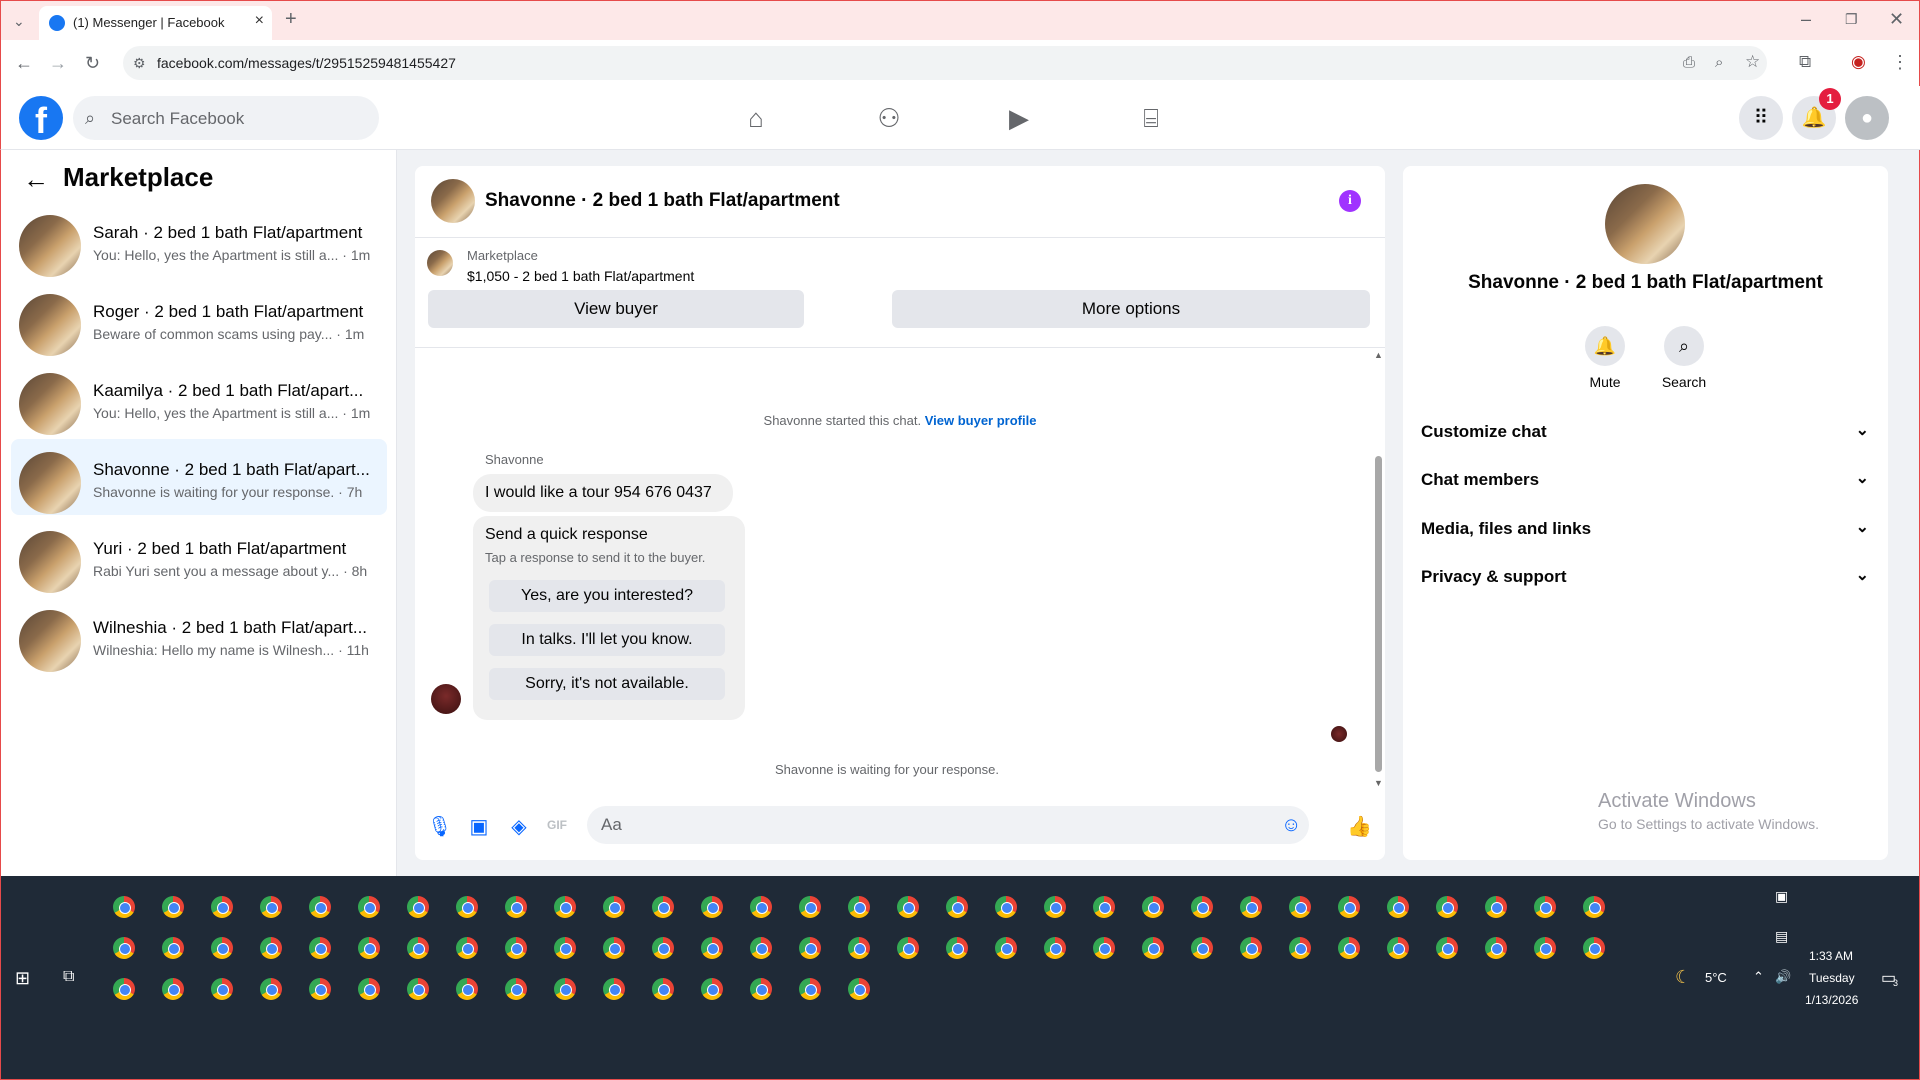 The height and width of the screenshot is (1080, 1920). I want to click on windows-start-icon: ⊞, so click(22, 978).